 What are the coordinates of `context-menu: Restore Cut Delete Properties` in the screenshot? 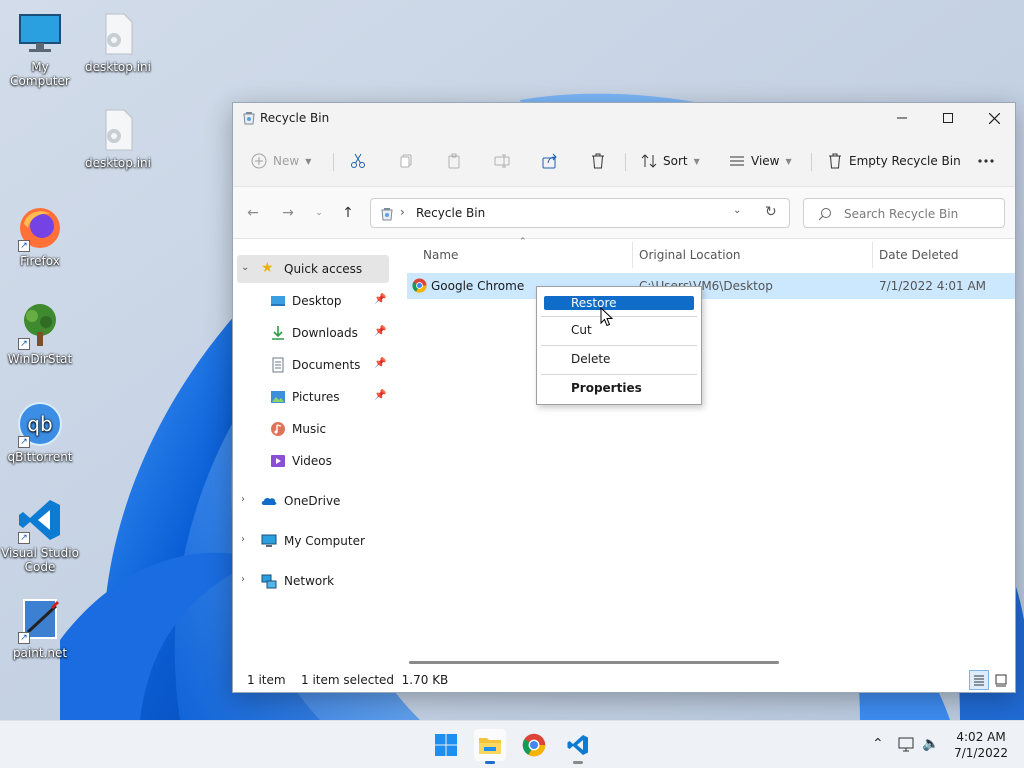 It's located at (619, 345).